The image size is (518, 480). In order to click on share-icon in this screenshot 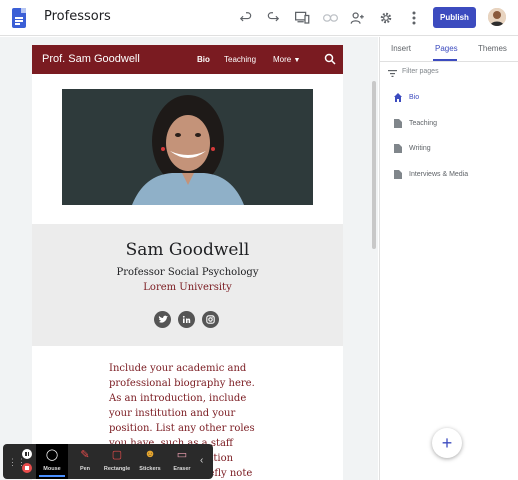, I will do `click(357, 18)`.